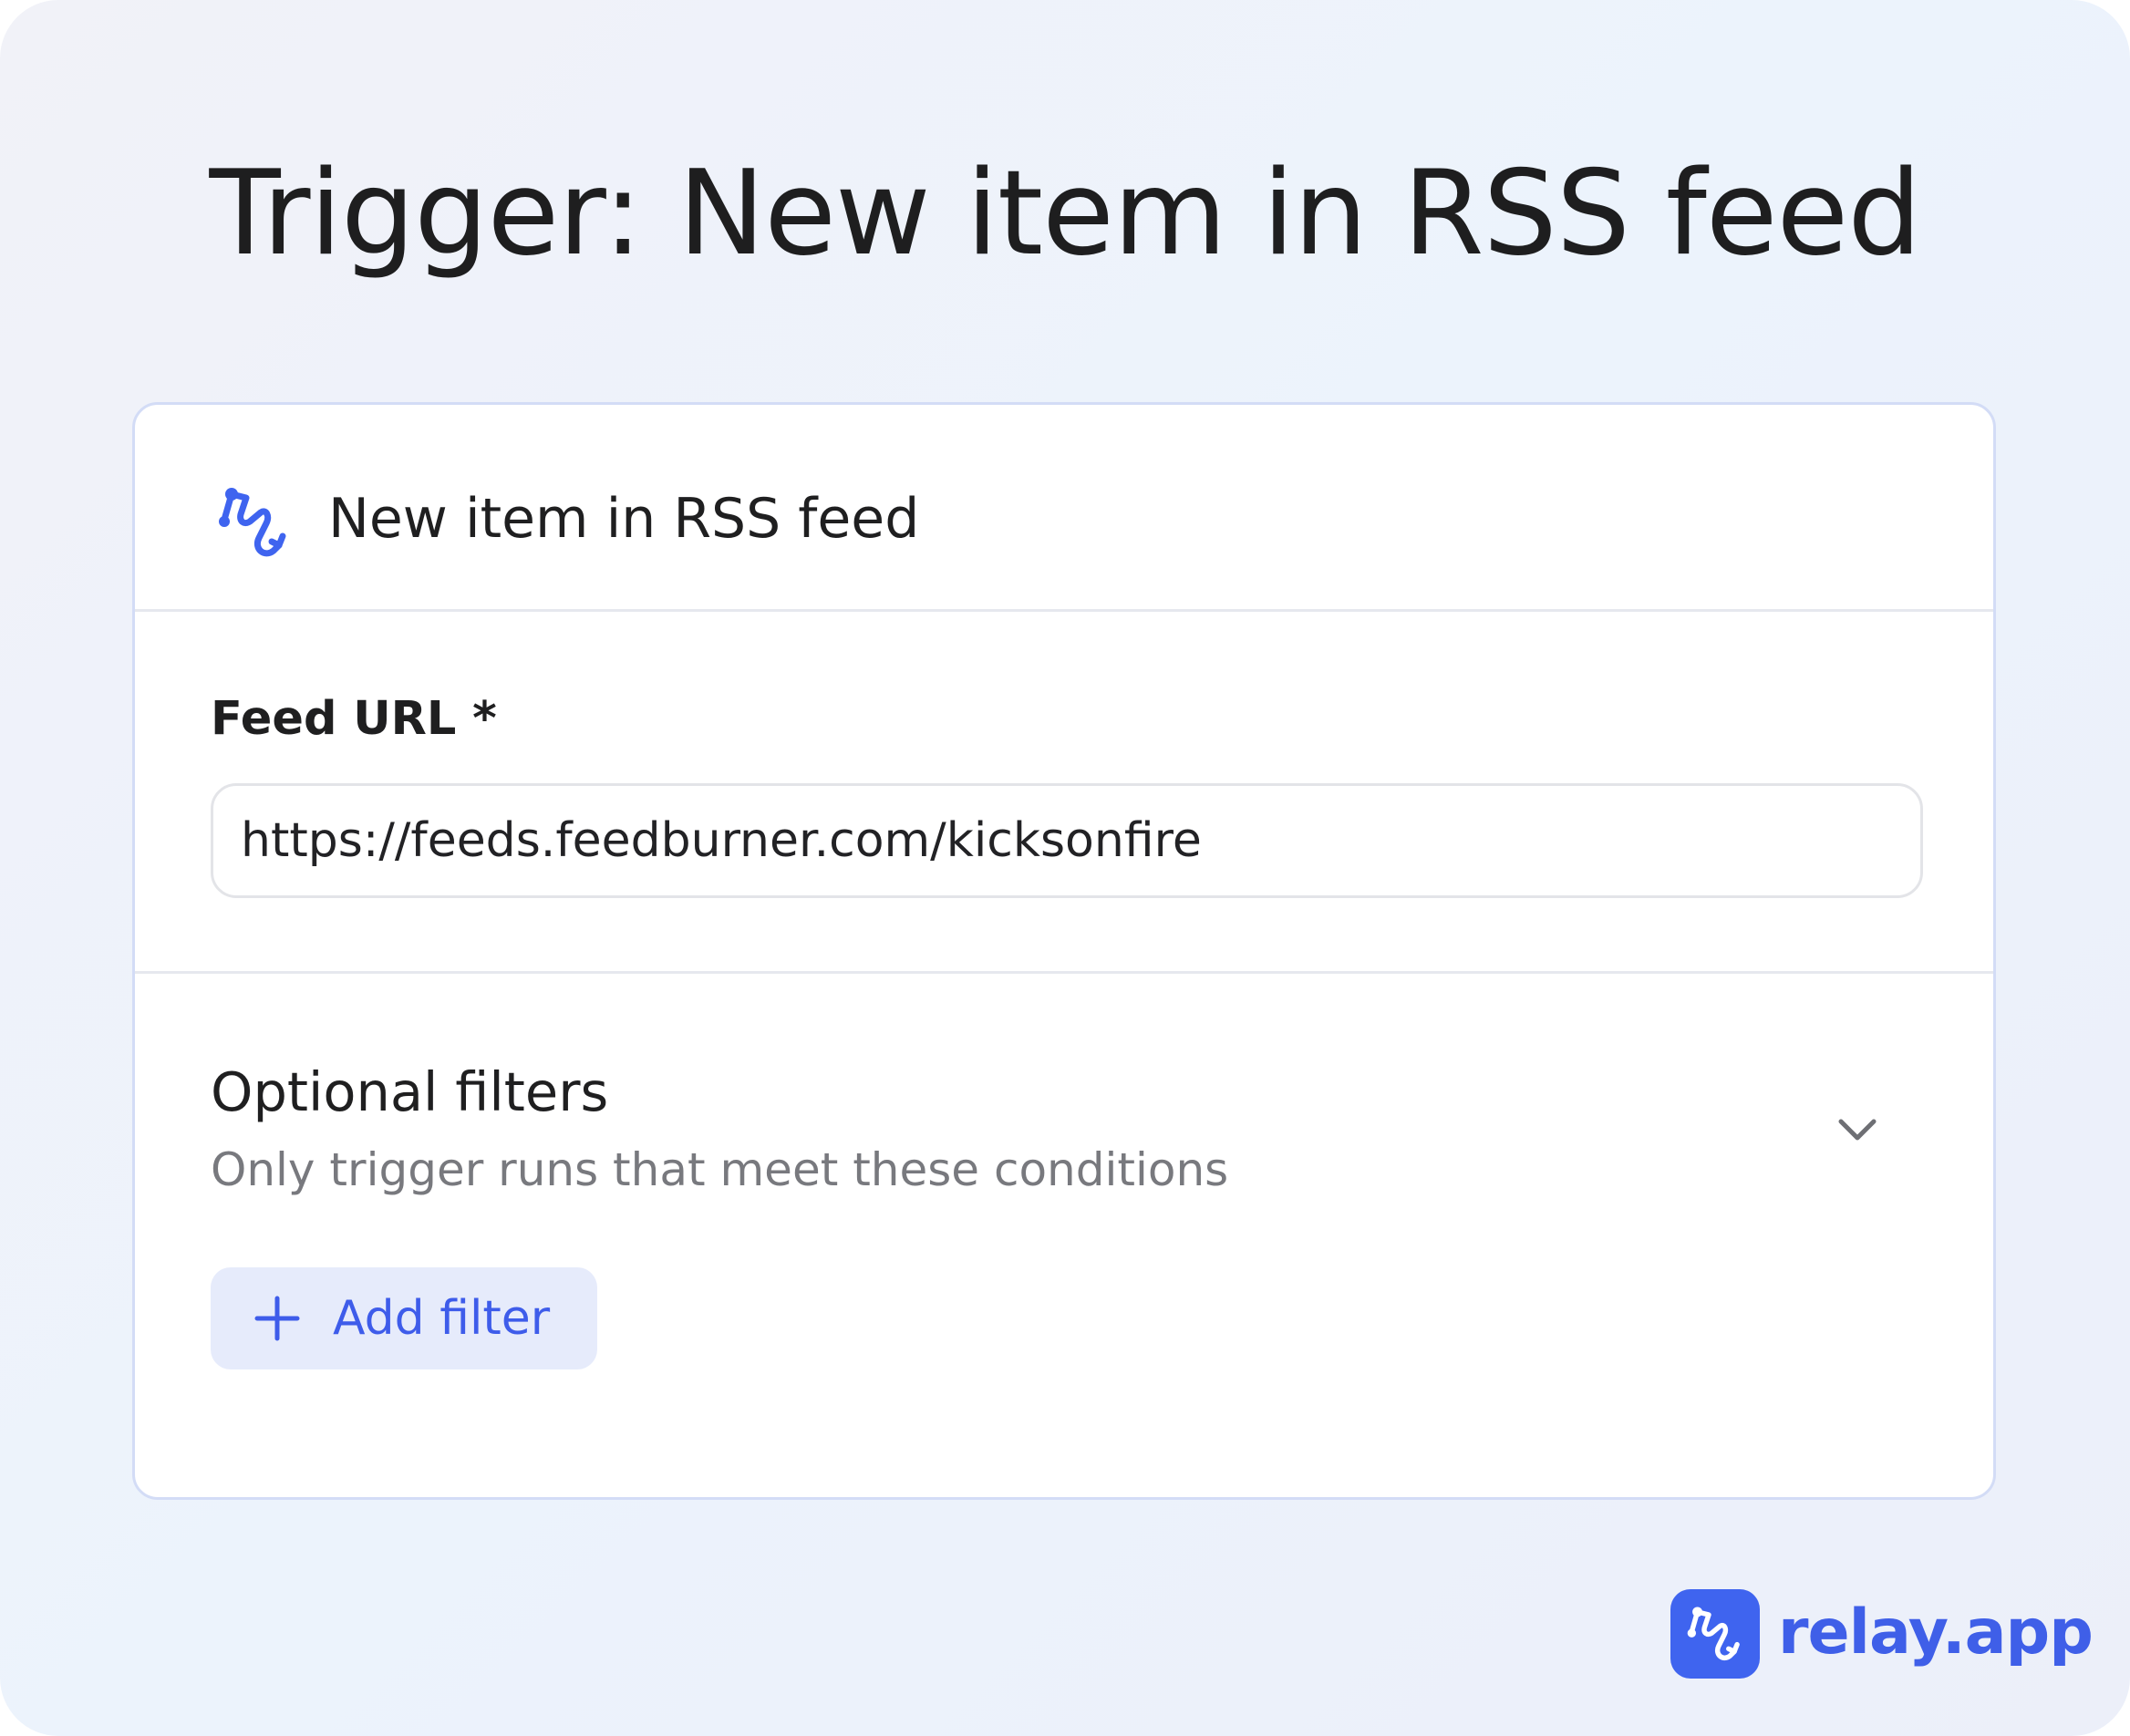  What do you see at coordinates (1936, 1632) in the screenshot?
I see `brand-name: relay.app` at bounding box center [1936, 1632].